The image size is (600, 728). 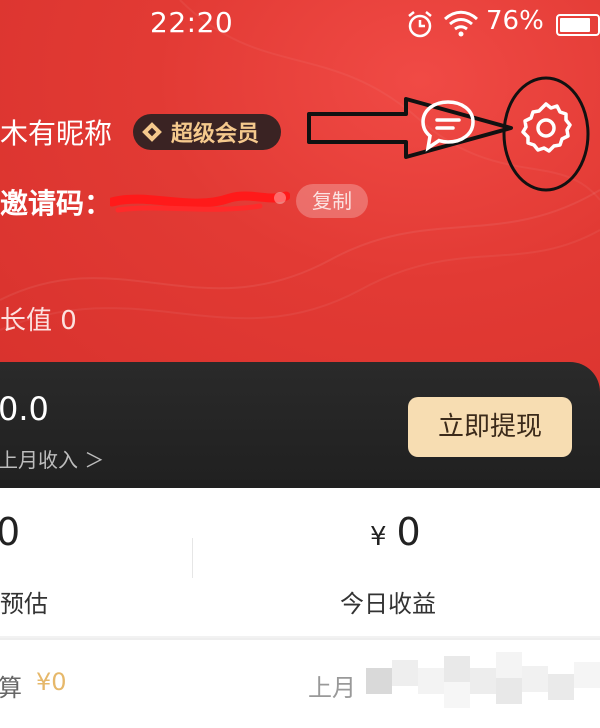 I want to click on wifi-icon, so click(x=461, y=23).